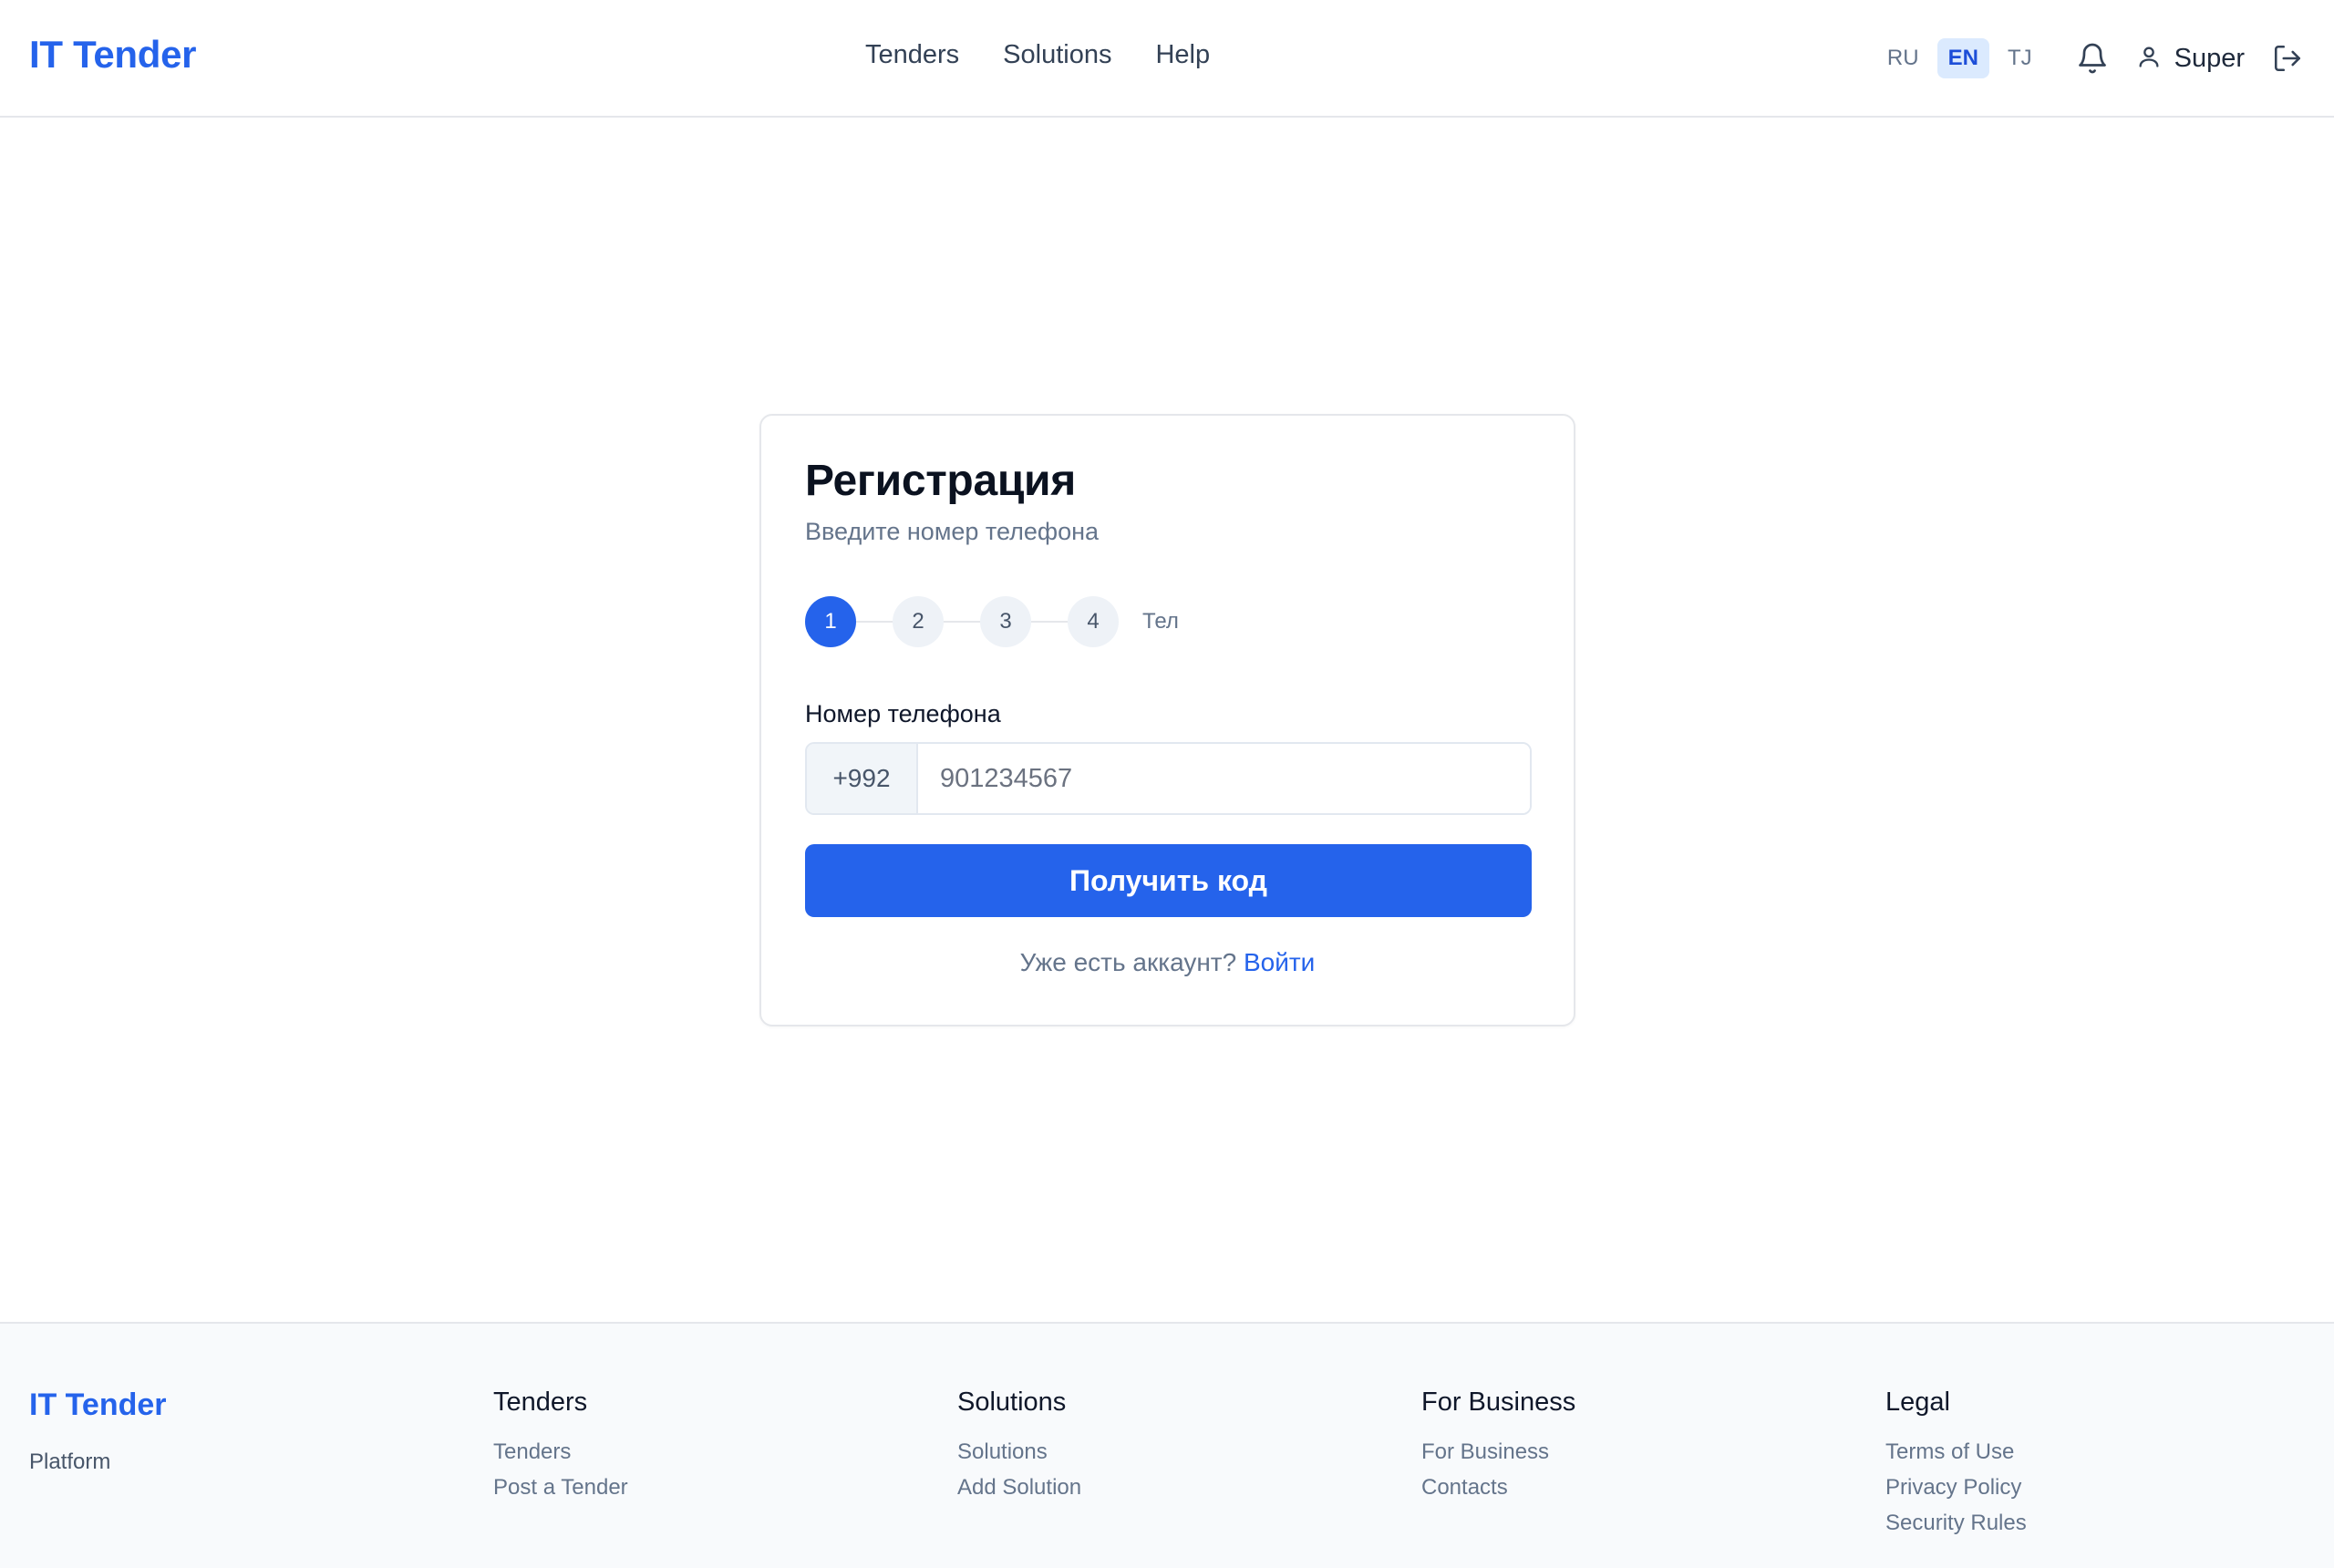 The width and height of the screenshot is (2334, 1568). I want to click on card-title: Регистрация, so click(940, 481).